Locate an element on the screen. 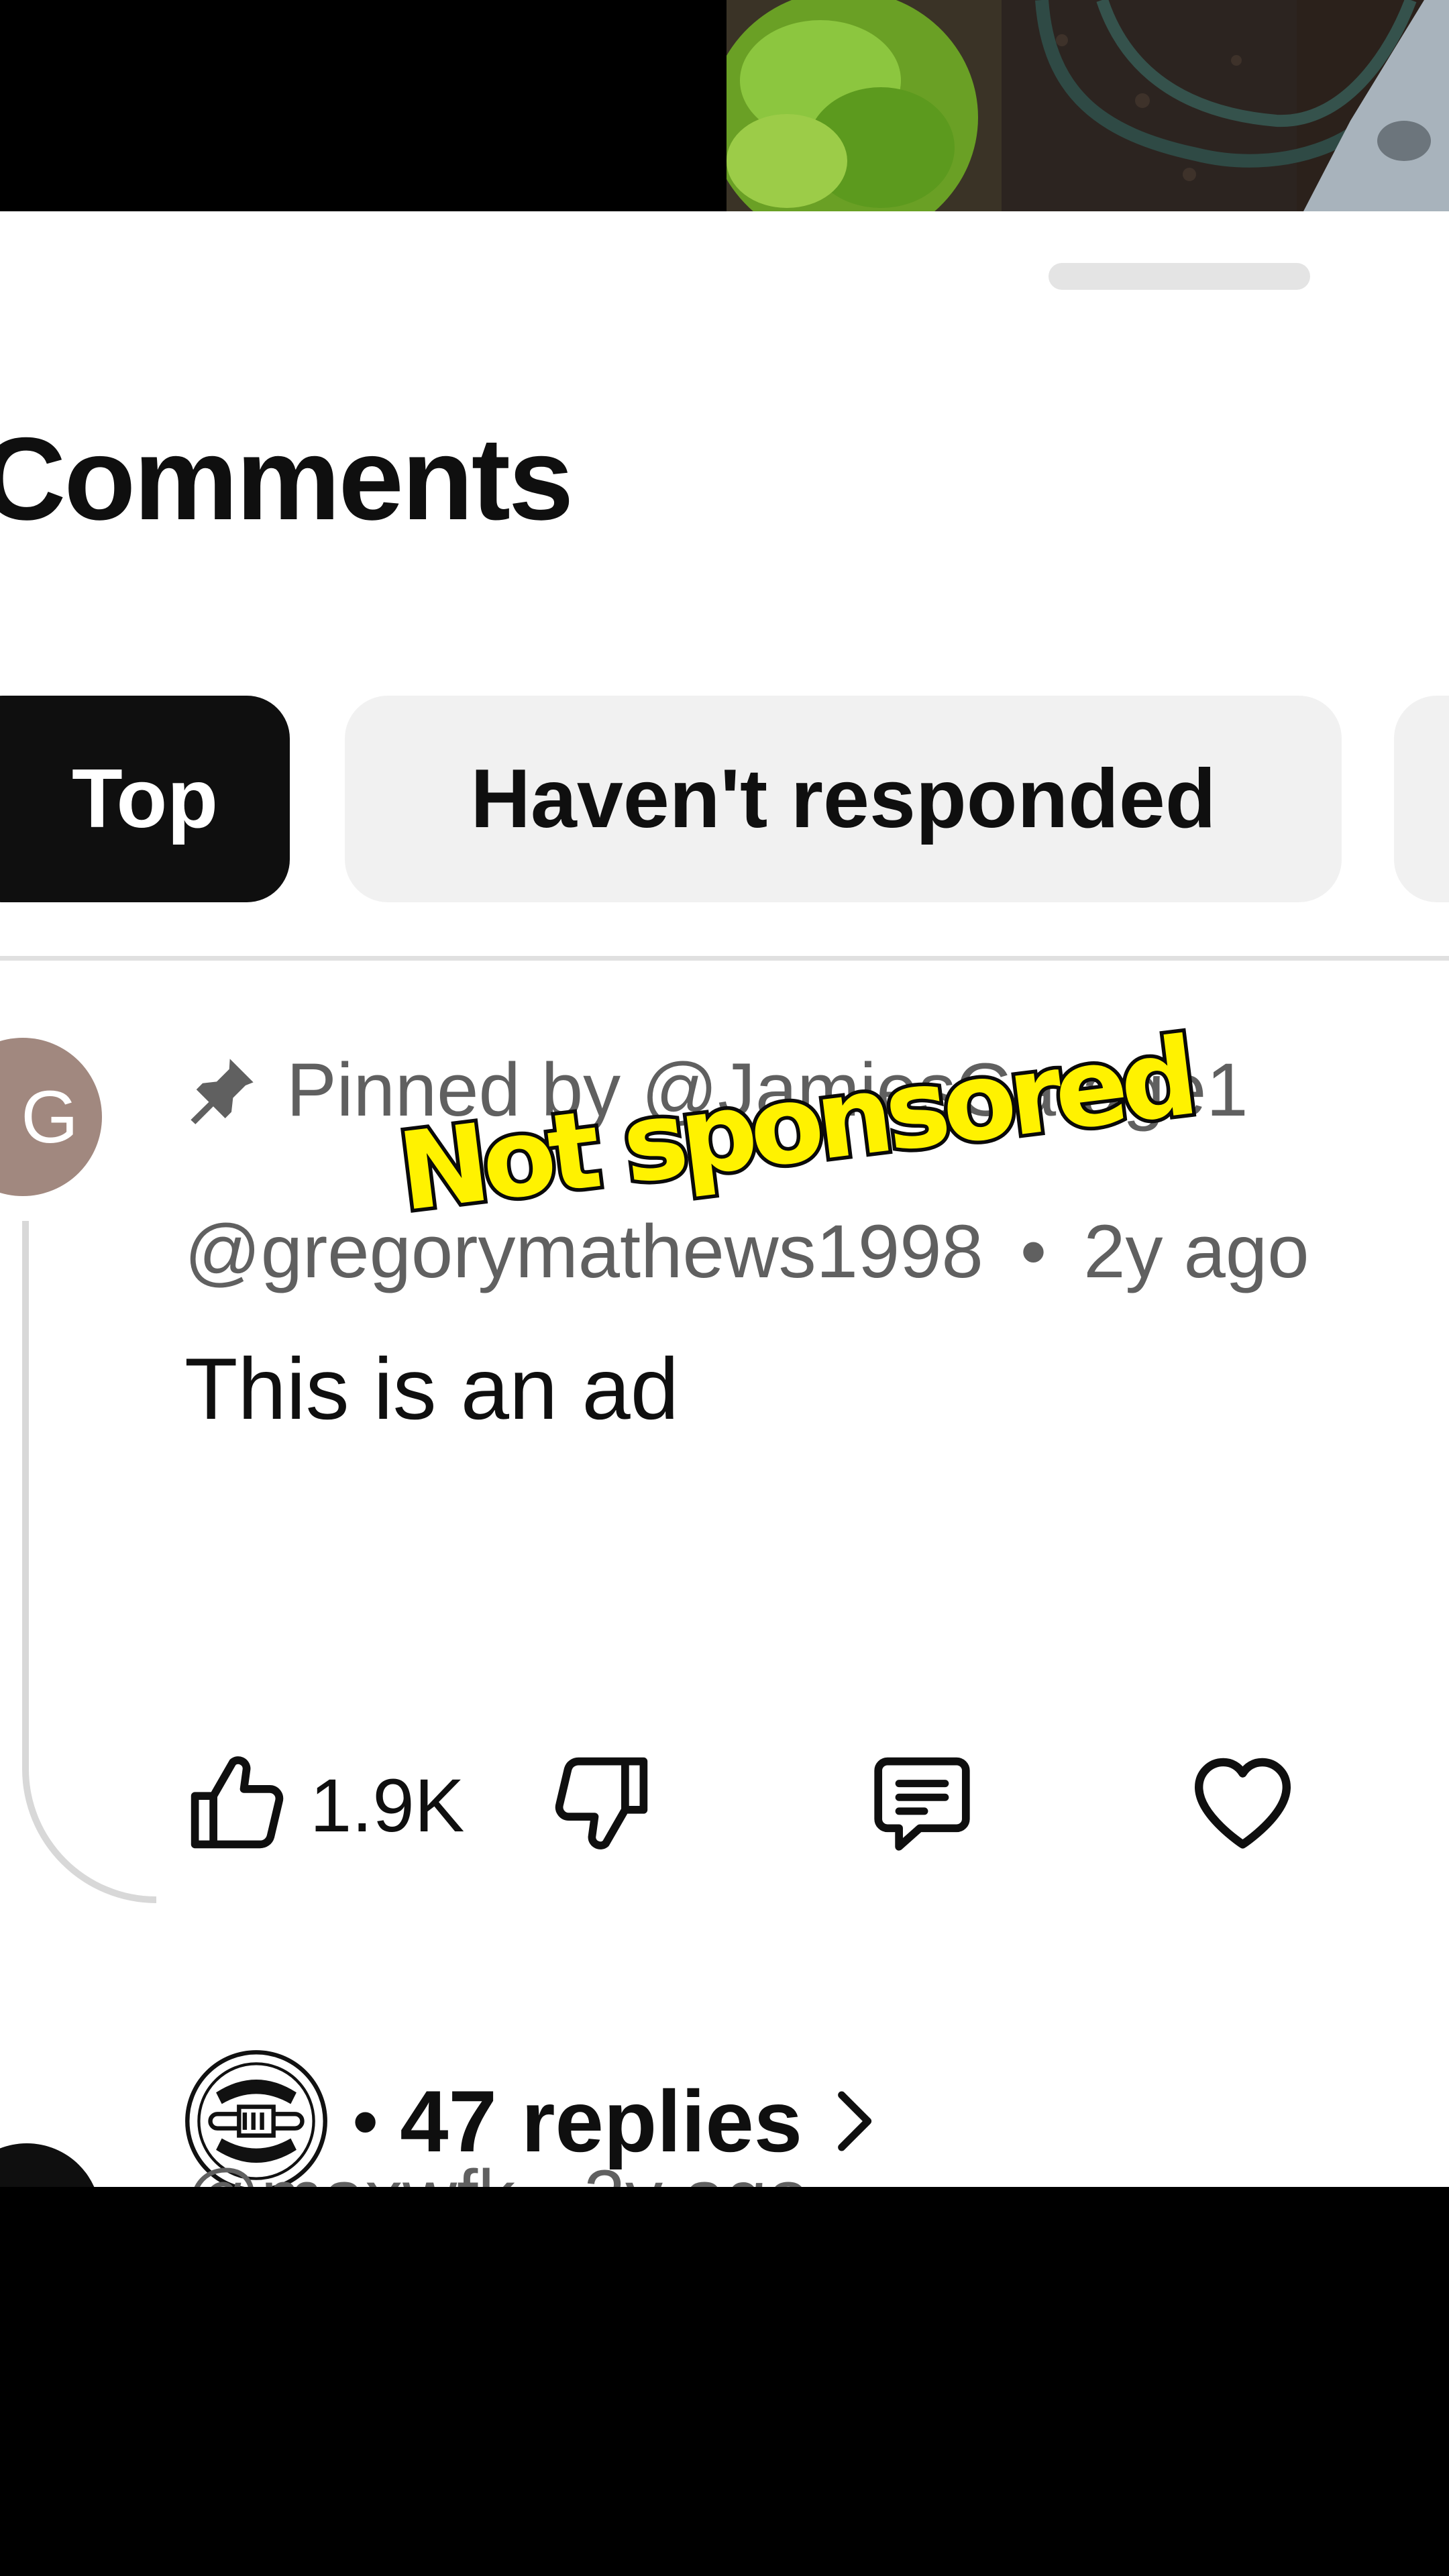 This screenshot has width=1449, height=2576. tab-top: Top is located at coordinates (145, 799).